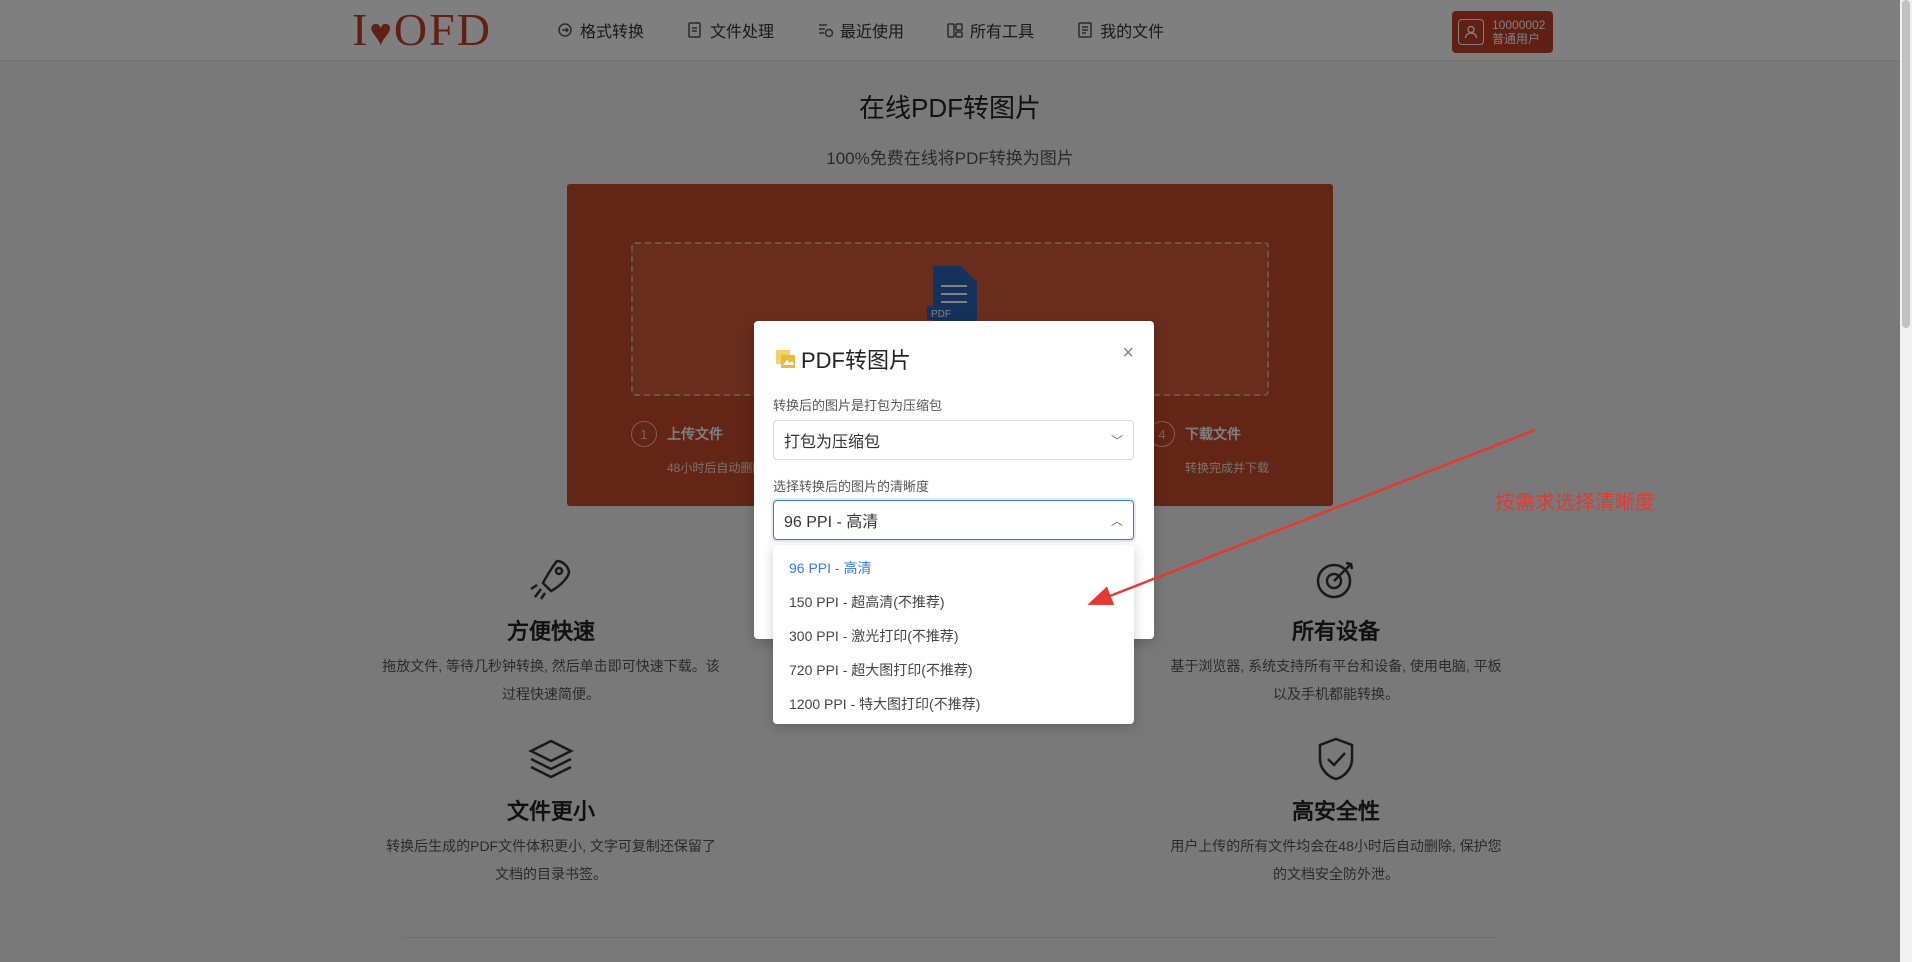 The width and height of the screenshot is (1912, 962). Describe the element at coordinates (1311, 517) in the screenshot. I see `annotation-arrow` at that location.